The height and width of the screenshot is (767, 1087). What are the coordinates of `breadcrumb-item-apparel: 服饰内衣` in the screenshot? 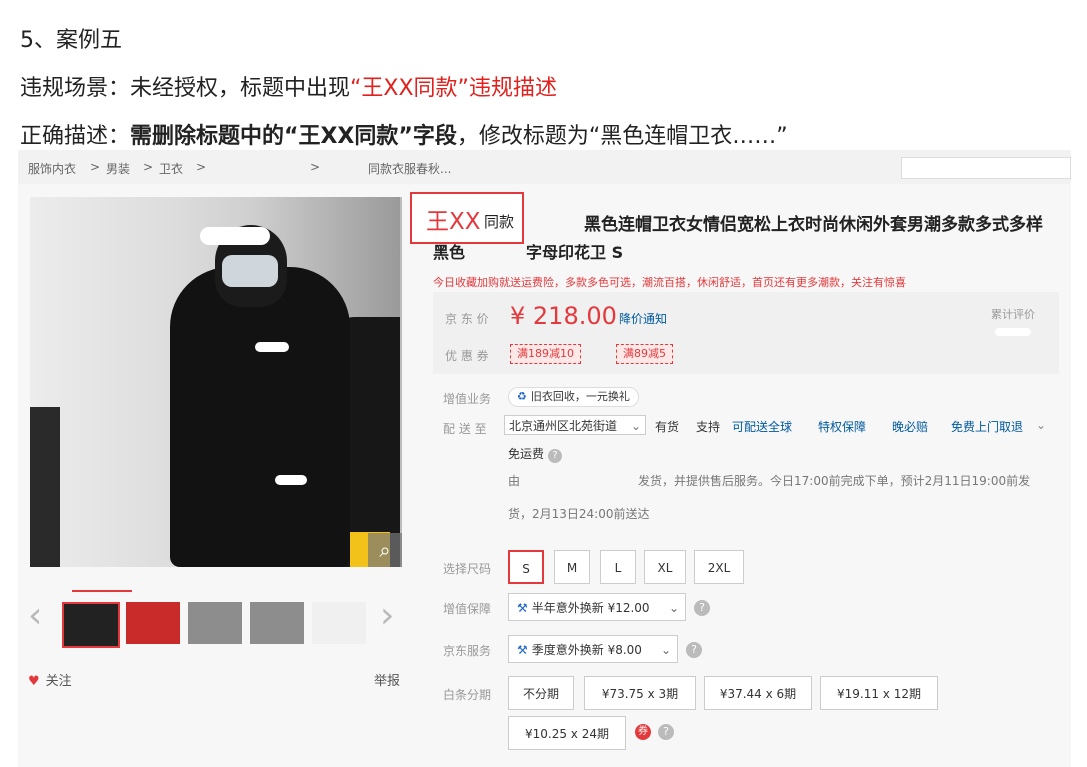 It's located at (52, 168).